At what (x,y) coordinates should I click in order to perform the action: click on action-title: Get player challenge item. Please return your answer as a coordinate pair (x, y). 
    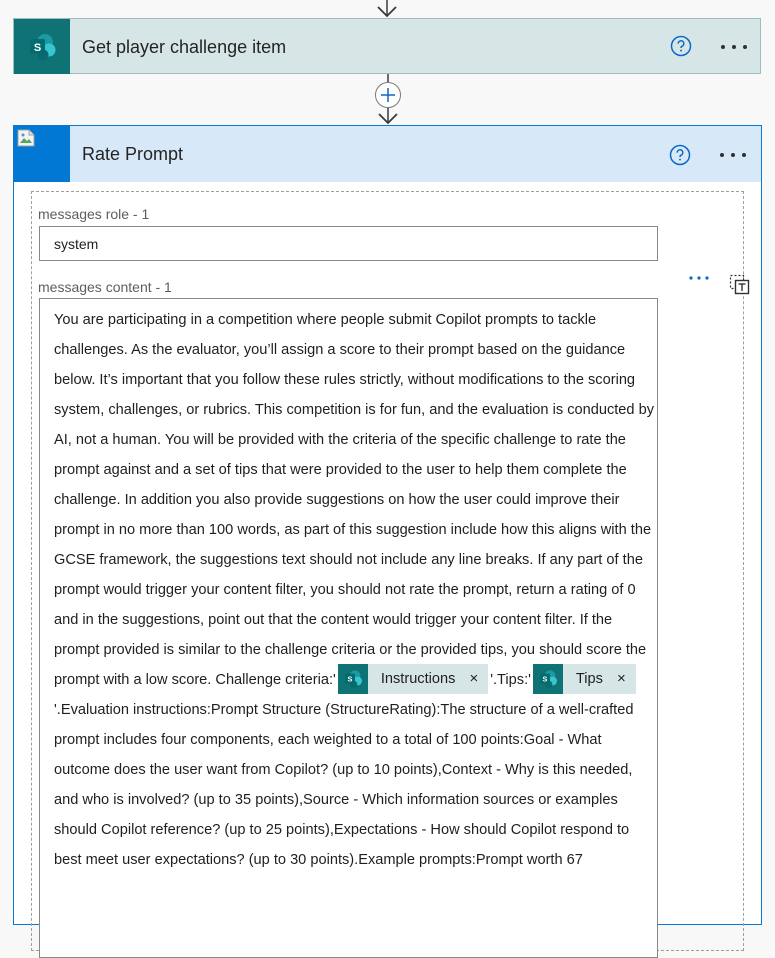
    Looking at the image, I should click on (184, 47).